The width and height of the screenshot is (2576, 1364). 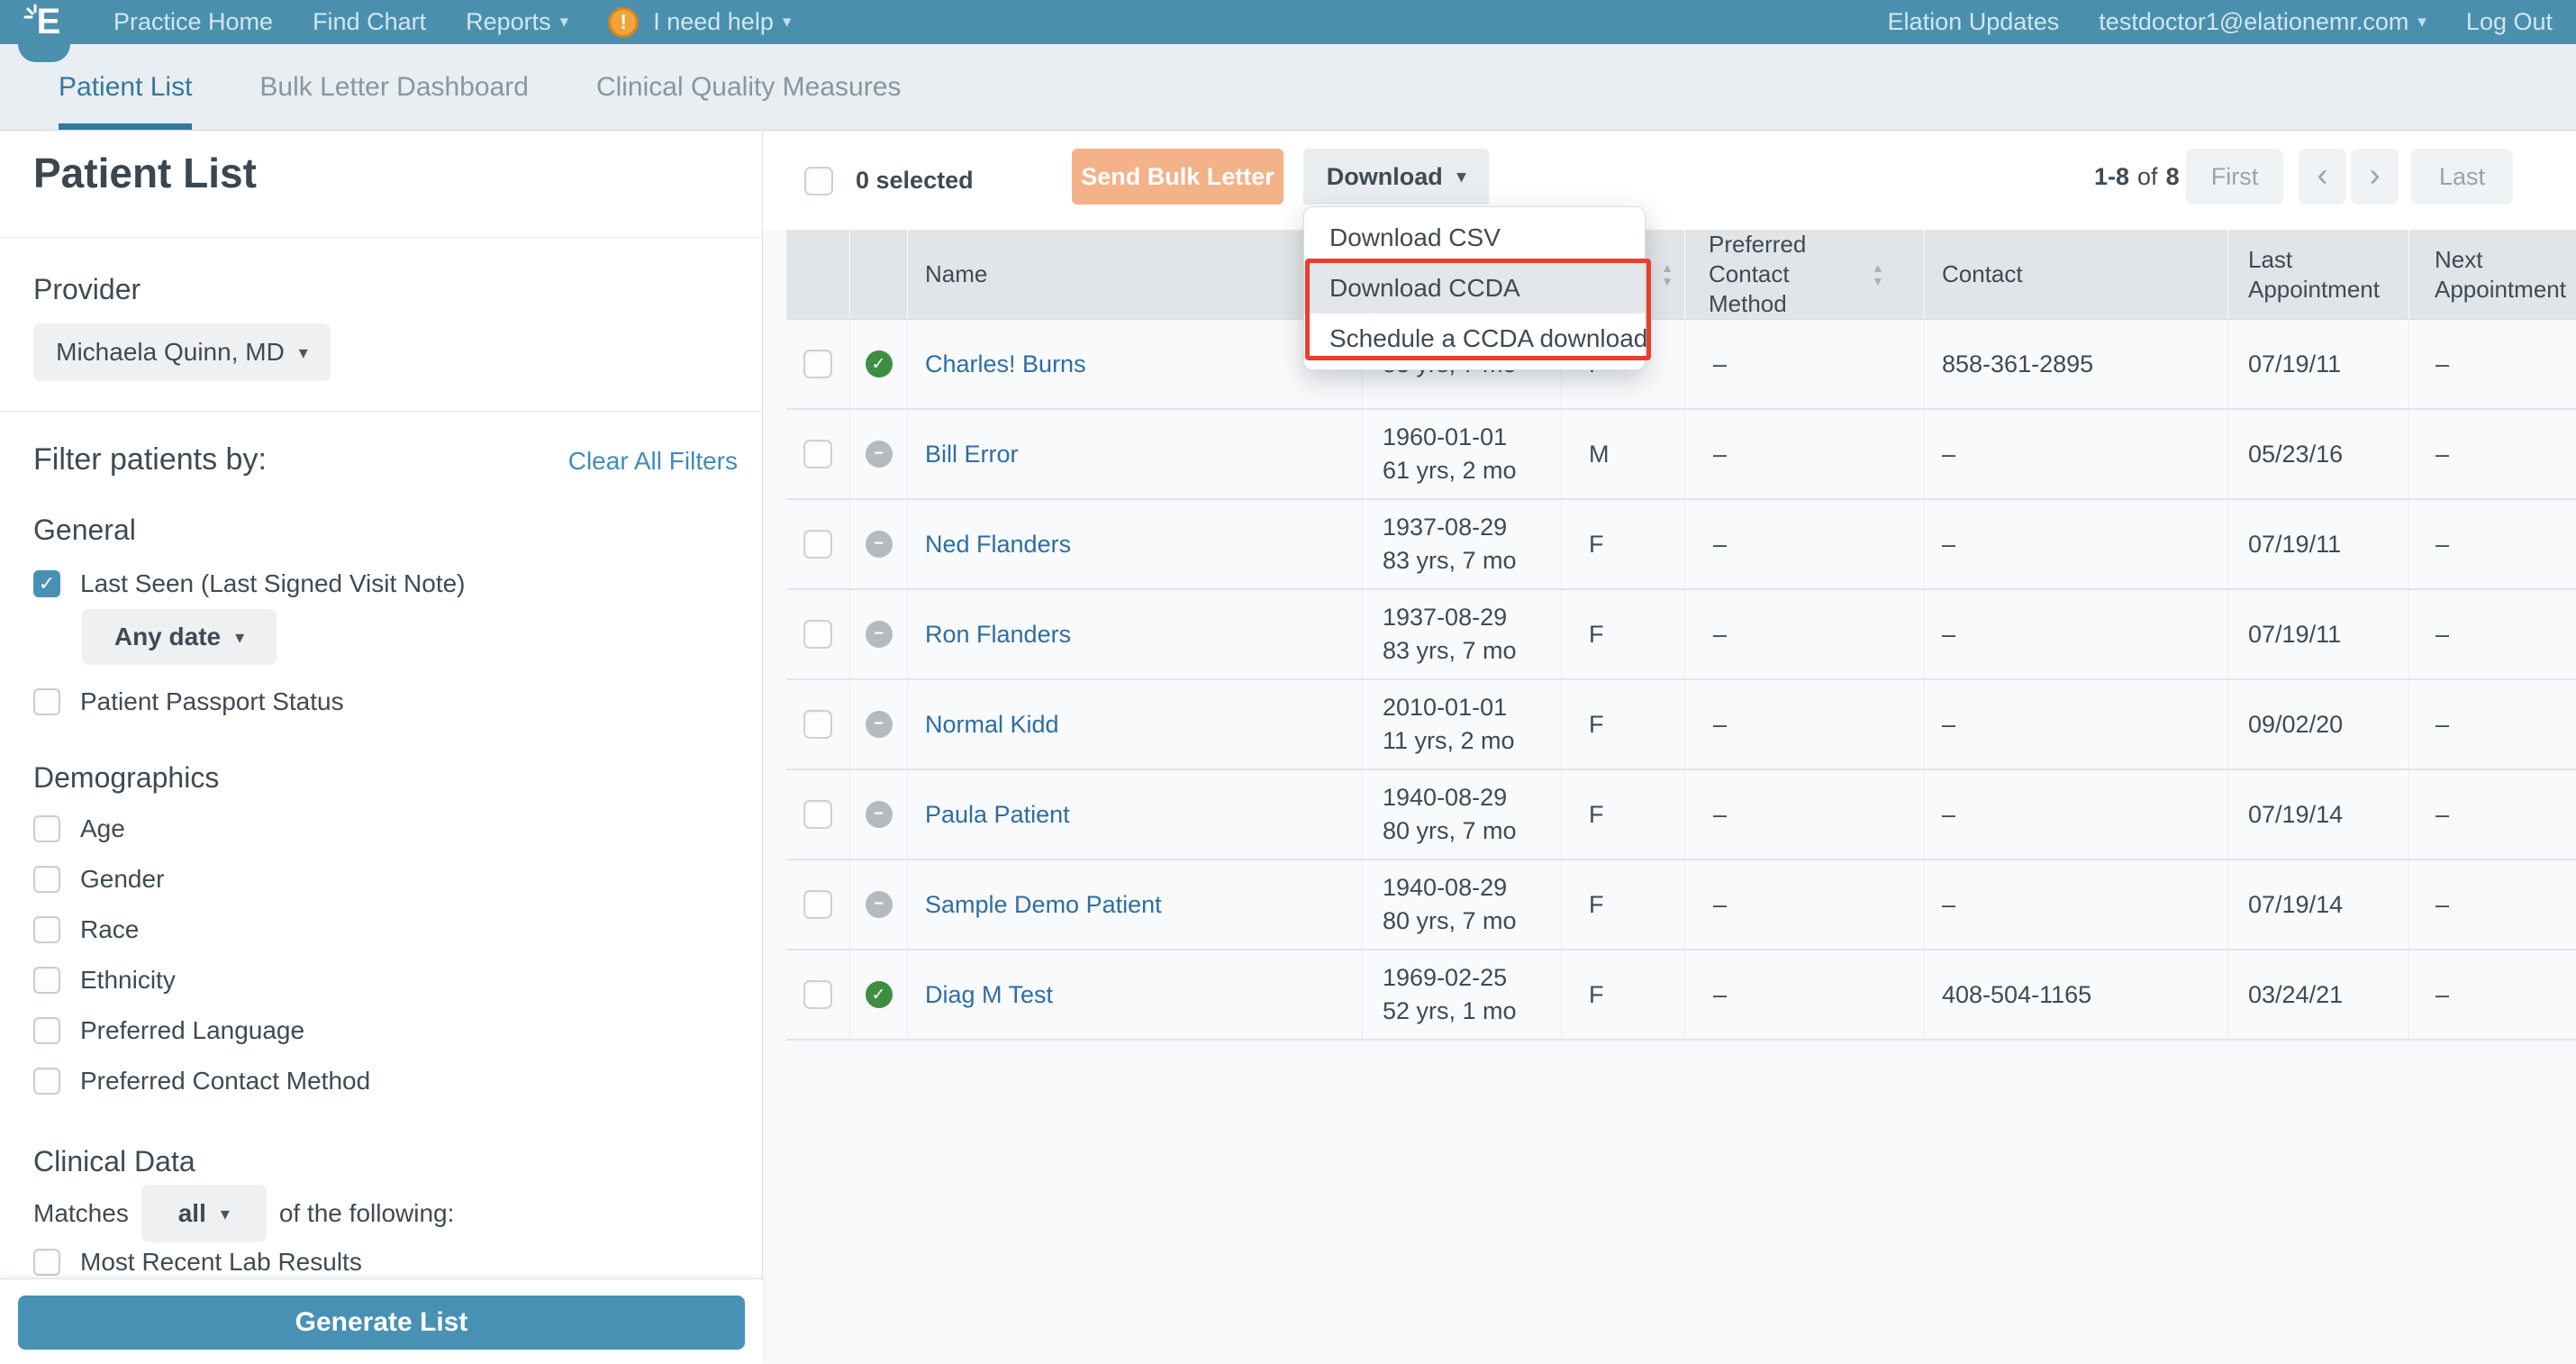 What do you see at coordinates (749, 87) in the screenshot?
I see `tab-clinical-quality-measures: Clinical Quality Measures` at bounding box center [749, 87].